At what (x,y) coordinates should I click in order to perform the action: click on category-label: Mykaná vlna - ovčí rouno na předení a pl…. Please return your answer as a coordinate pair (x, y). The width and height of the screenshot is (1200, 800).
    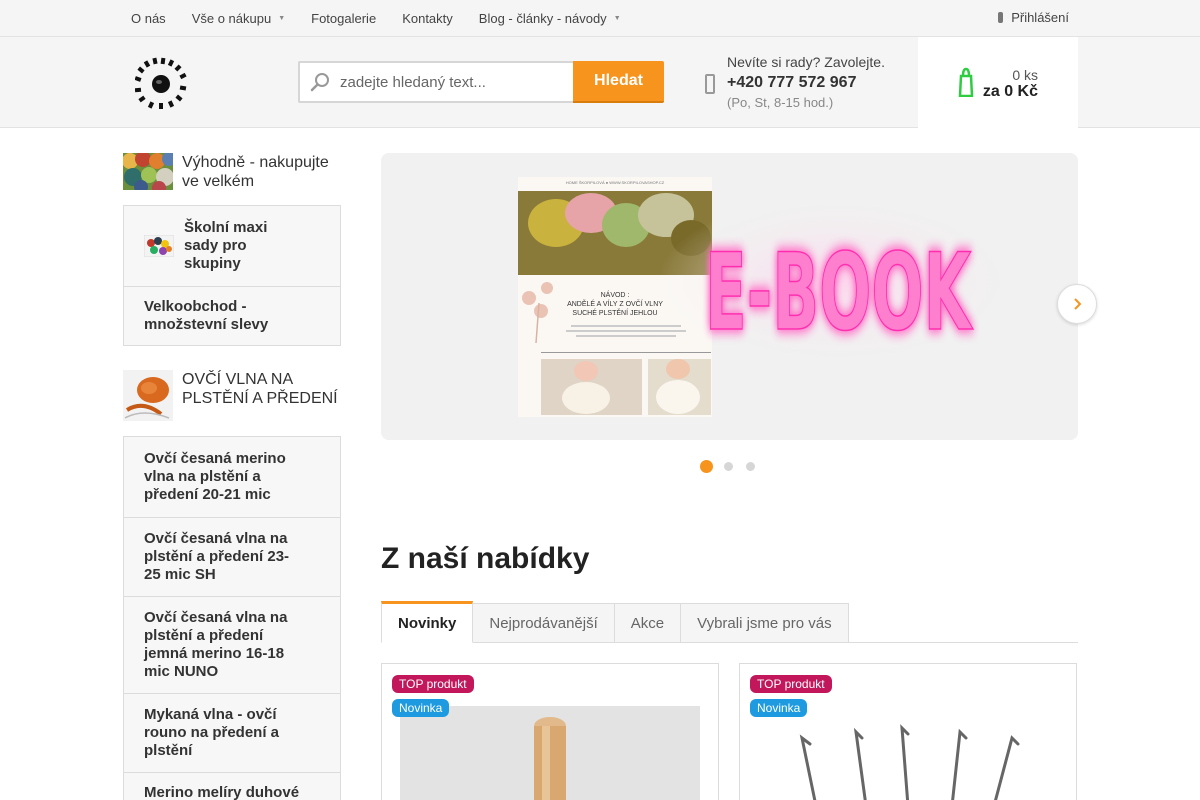
    Looking at the image, I should click on (212, 732).